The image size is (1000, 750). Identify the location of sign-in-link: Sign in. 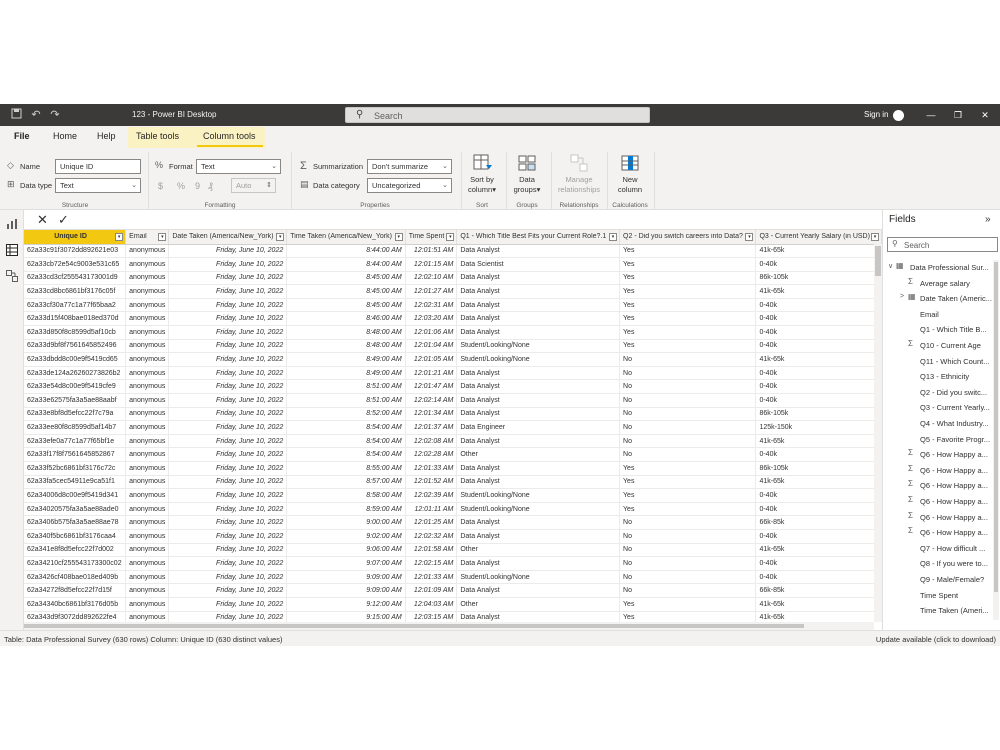
(876, 114).